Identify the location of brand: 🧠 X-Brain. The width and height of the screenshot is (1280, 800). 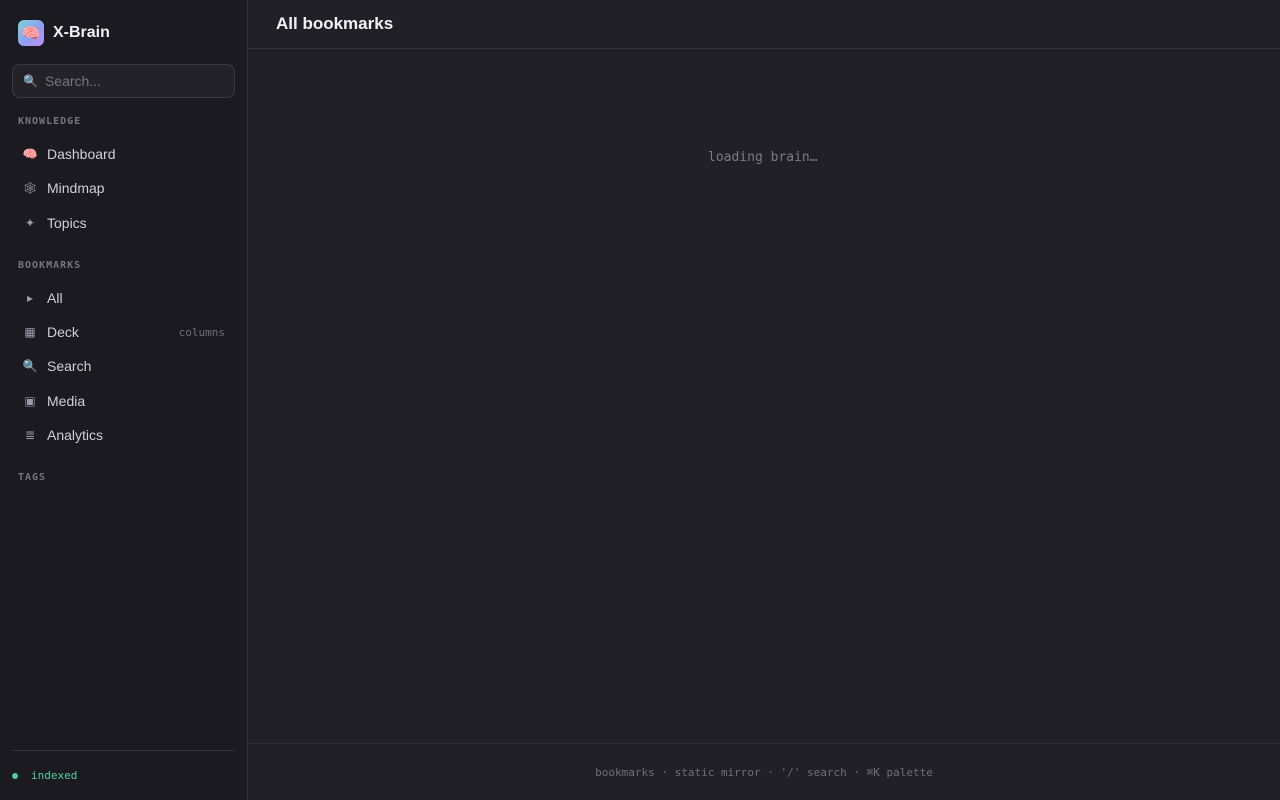
(64, 33).